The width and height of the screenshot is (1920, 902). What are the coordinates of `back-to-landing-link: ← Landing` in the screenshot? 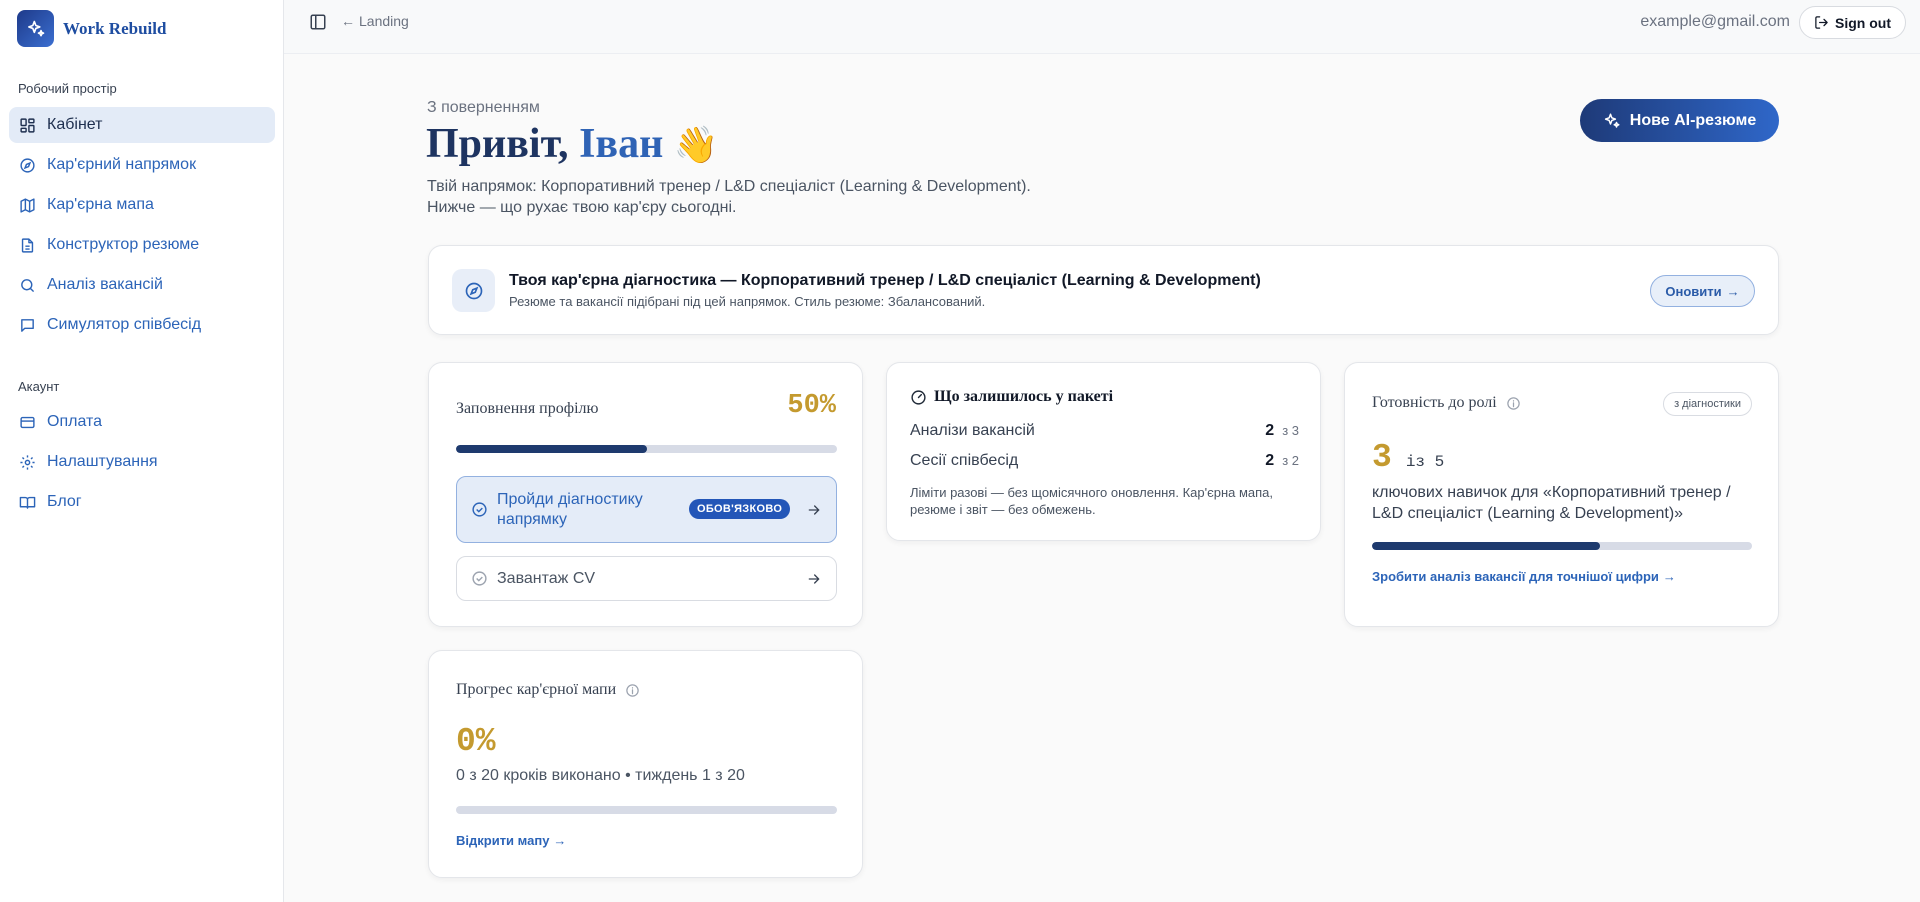 It's located at (375, 21).